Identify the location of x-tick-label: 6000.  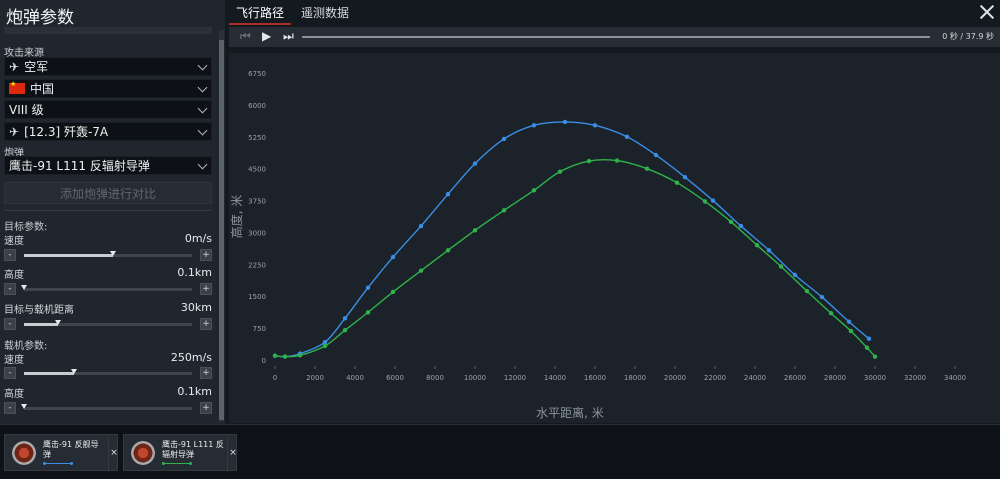
(395, 378).